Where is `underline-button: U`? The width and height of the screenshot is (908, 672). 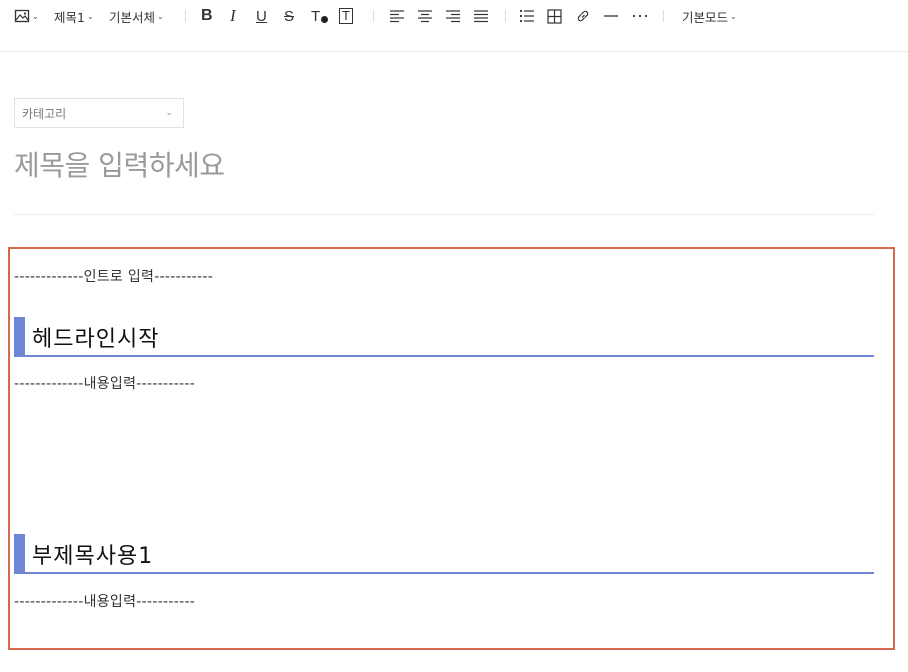
underline-button: U is located at coordinates (261, 16).